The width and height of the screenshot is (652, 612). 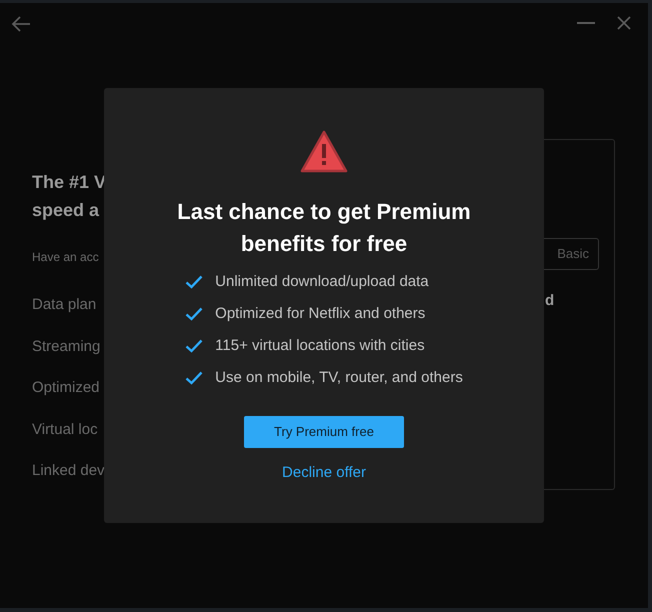 I want to click on decline-link: Decline offer, so click(x=324, y=473).